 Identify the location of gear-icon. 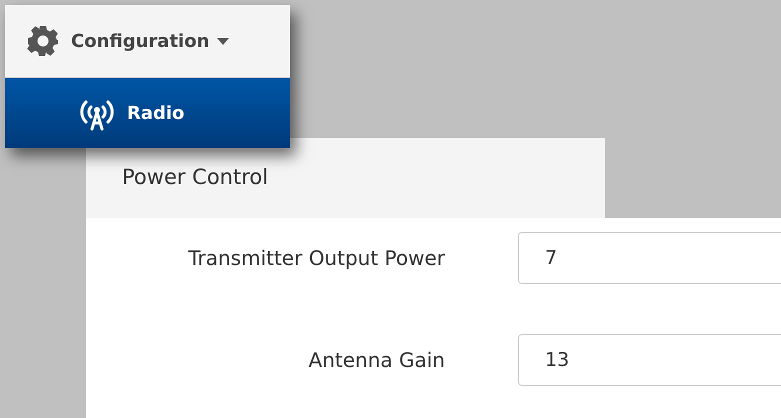
(43, 41).